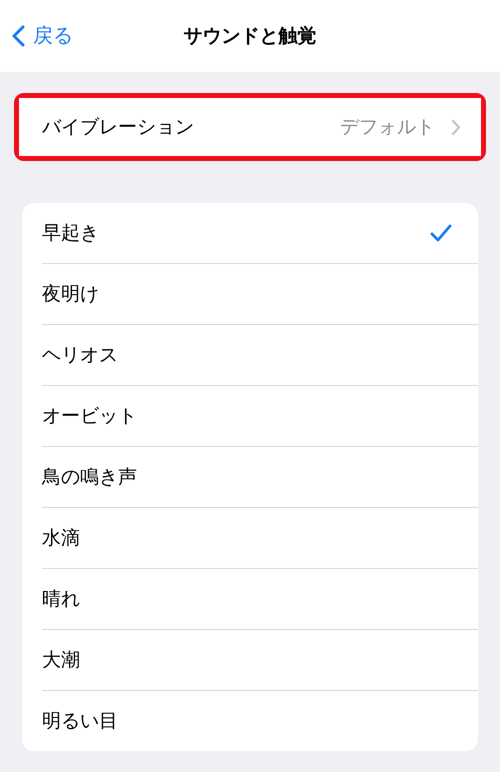 This screenshot has width=500, height=772. What do you see at coordinates (260, 659) in the screenshot?
I see `tone-item: 大潮` at bounding box center [260, 659].